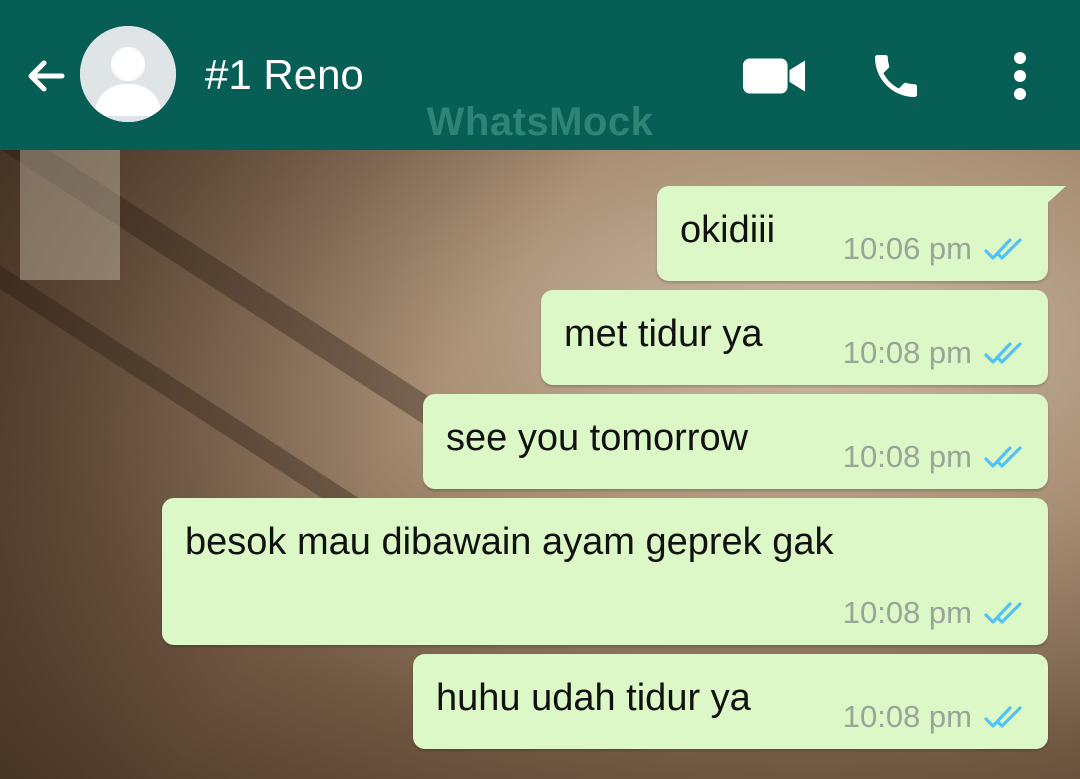 The width and height of the screenshot is (1080, 779). What do you see at coordinates (593, 698) in the screenshot?
I see `message-text: huhu udah tidur ya` at bounding box center [593, 698].